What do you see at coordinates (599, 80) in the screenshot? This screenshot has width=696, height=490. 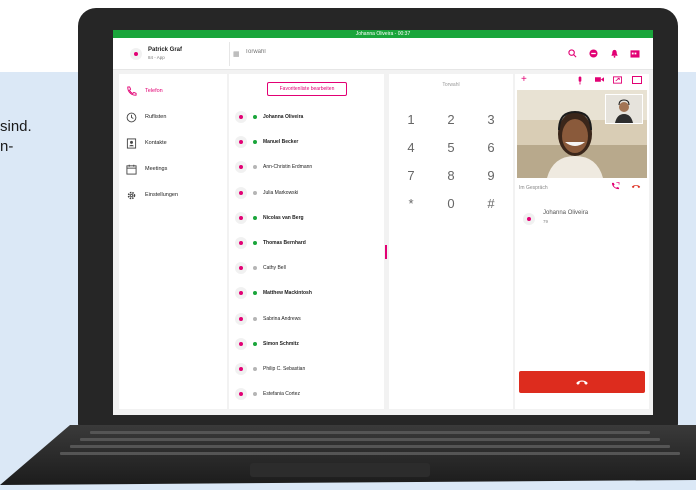 I see `camera-icon` at bounding box center [599, 80].